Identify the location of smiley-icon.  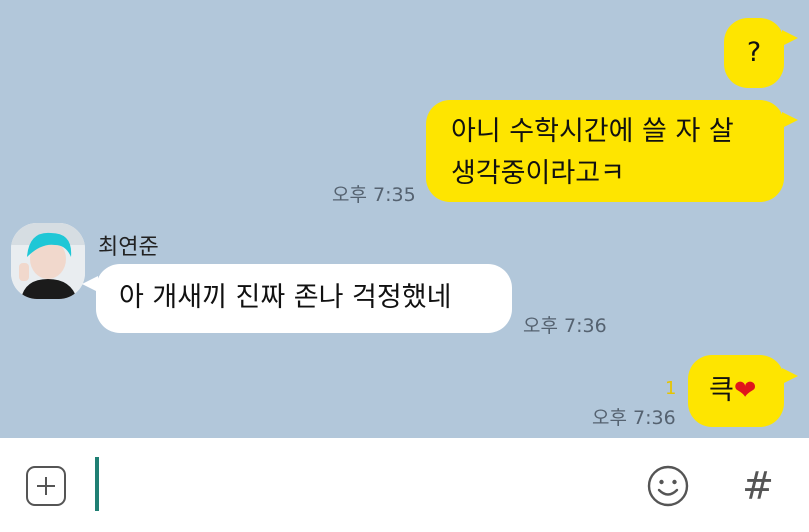
(668, 486).